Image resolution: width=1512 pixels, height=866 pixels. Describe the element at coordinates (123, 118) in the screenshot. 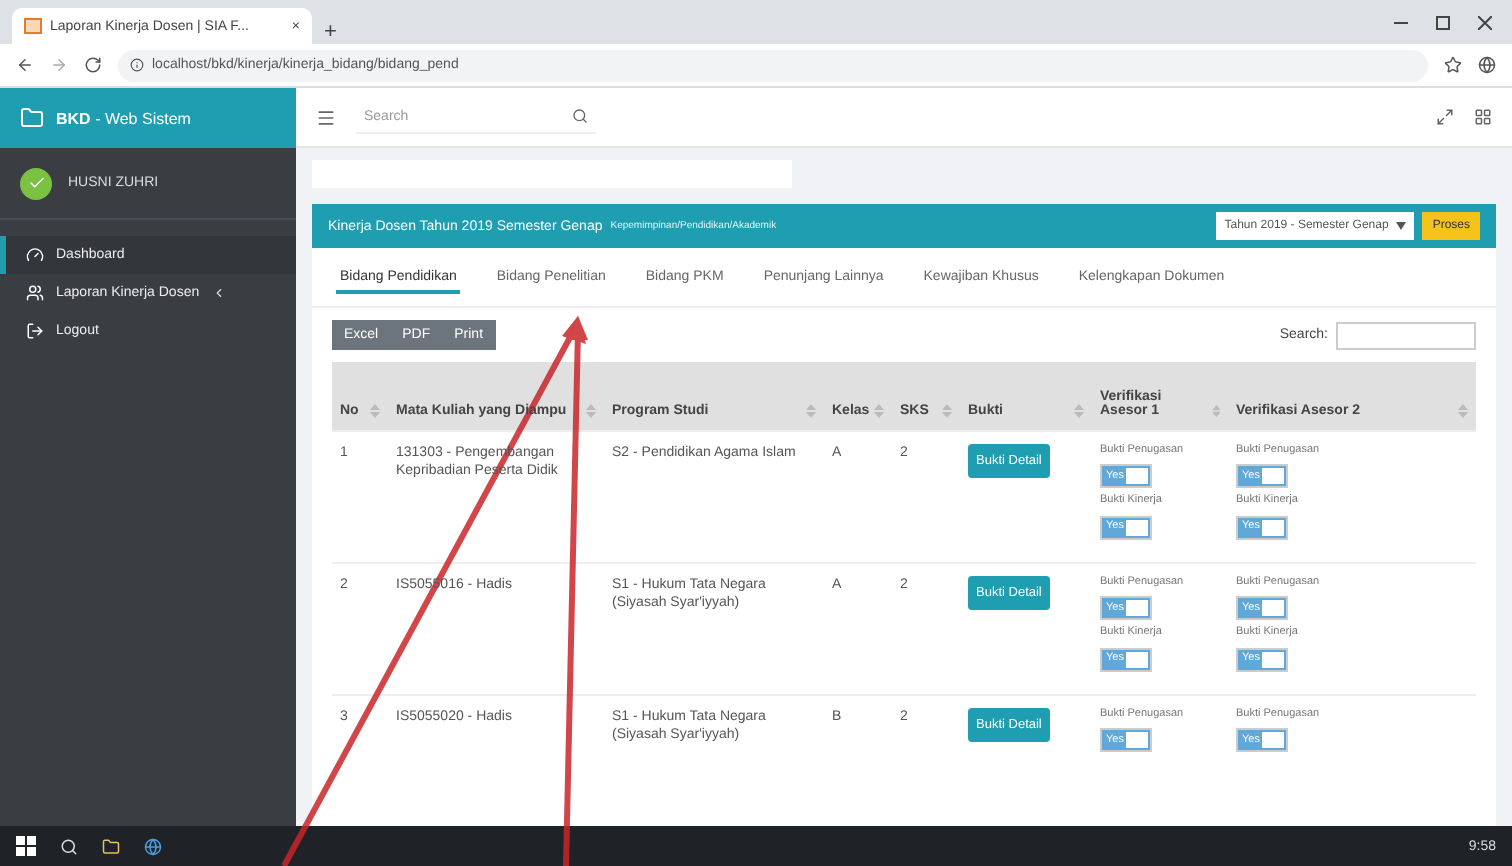

I see `brand-name: BKD - Web Sistem` at that location.